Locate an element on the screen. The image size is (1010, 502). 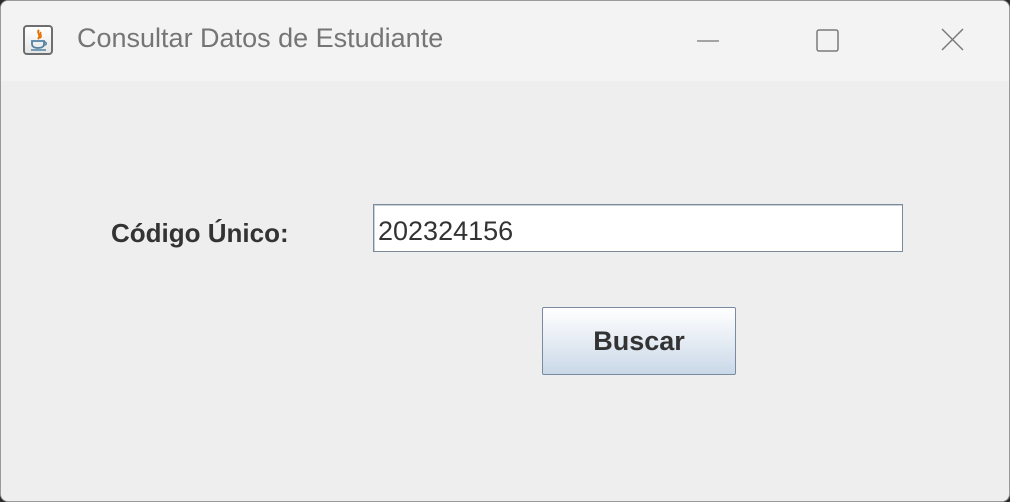
close-button is located at coordinates (951, 41).